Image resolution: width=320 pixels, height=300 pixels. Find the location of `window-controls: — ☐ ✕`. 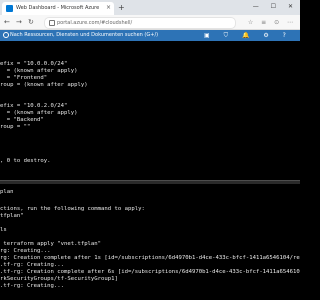

window-controls: — ☐ ✕ is located at coordinates (275, 6).